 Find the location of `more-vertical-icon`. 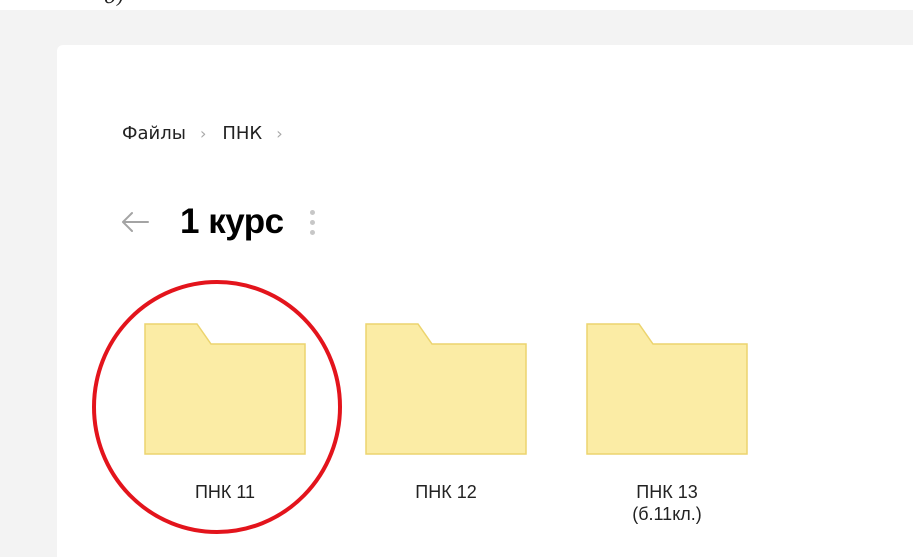

more-vertical-icon is located at coordinates (313, 222).